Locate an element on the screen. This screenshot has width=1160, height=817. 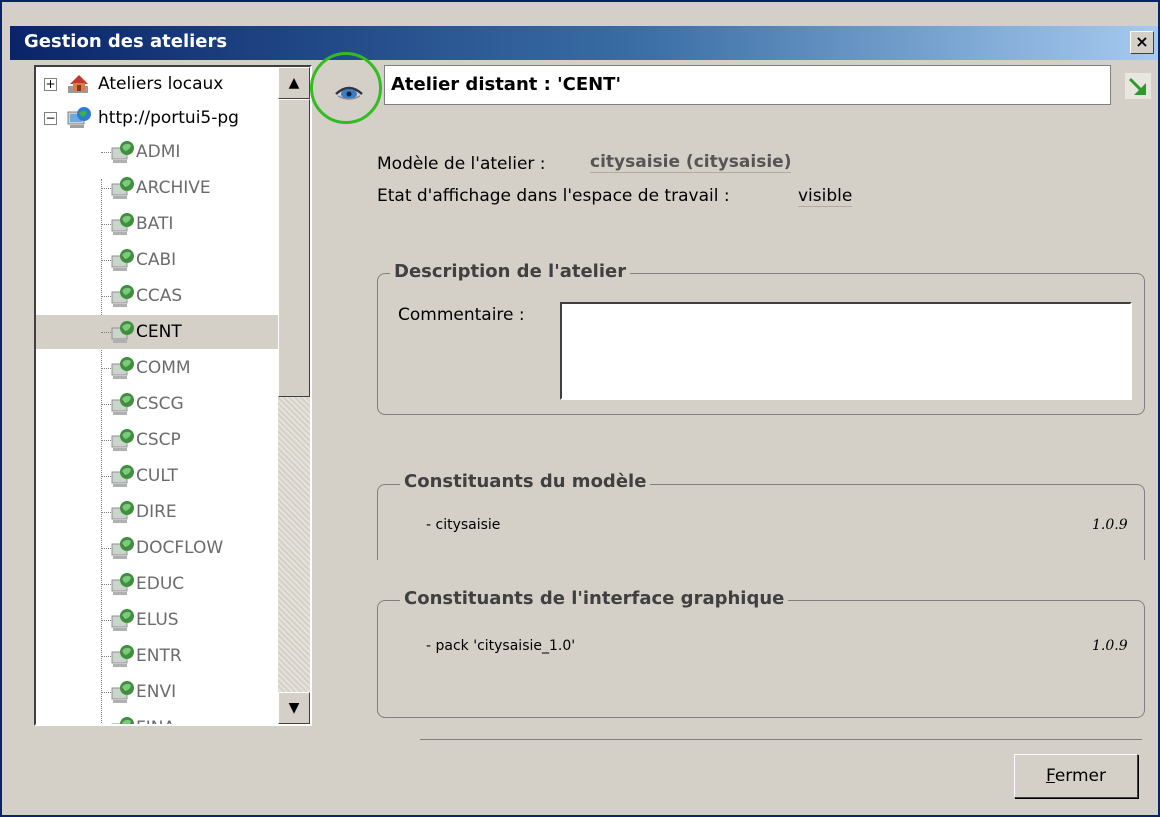
tree-scrollbar: ▲ ▼ is located at coordinates (294, 395).